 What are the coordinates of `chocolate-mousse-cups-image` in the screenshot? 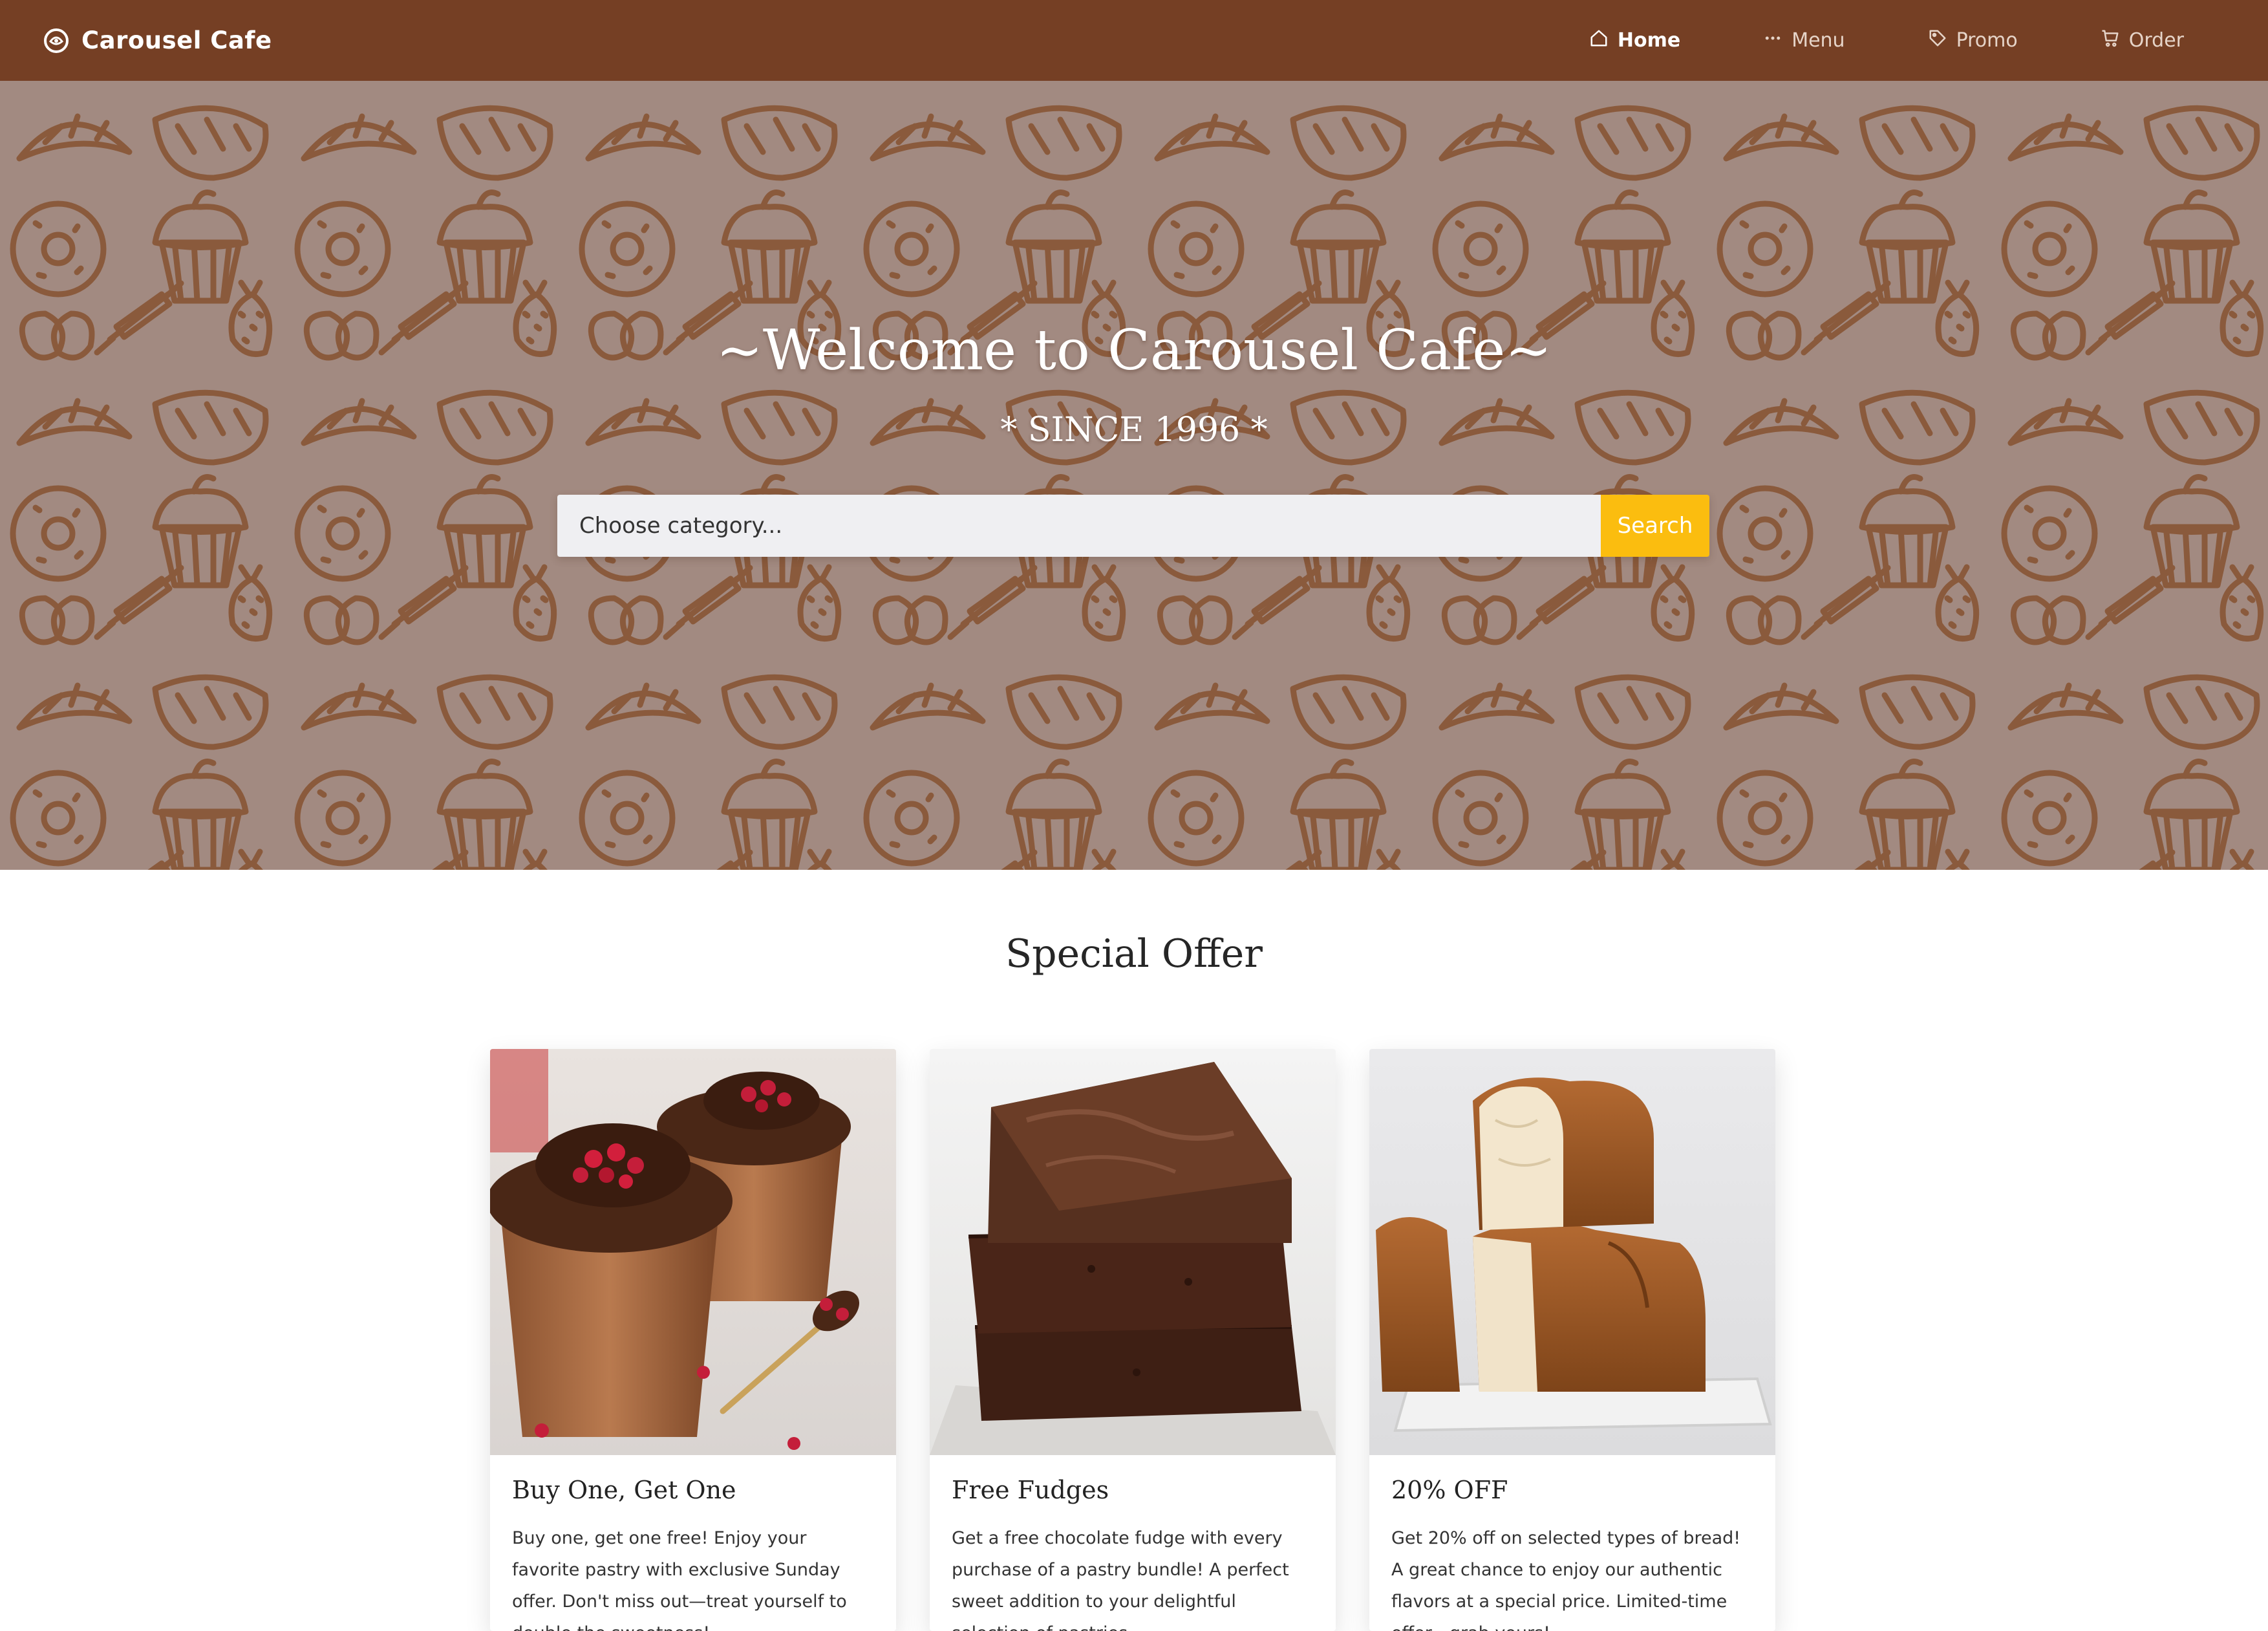 It's located at (693, 1252).